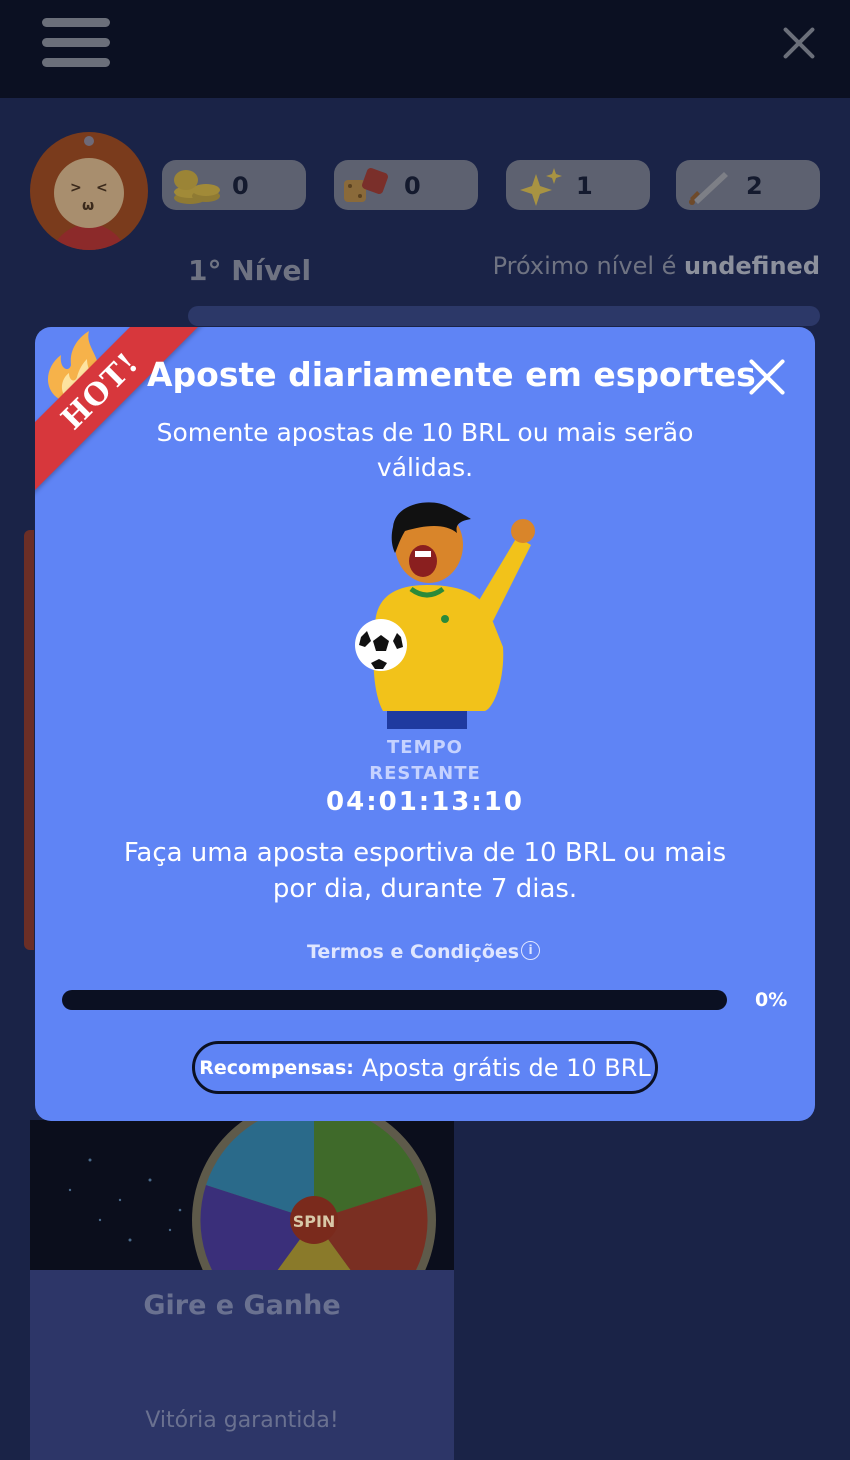 The height and width of the screenshot is (1460, 850). I want to click on countdown-timer: 04:01:13:10, so click(425, 802).